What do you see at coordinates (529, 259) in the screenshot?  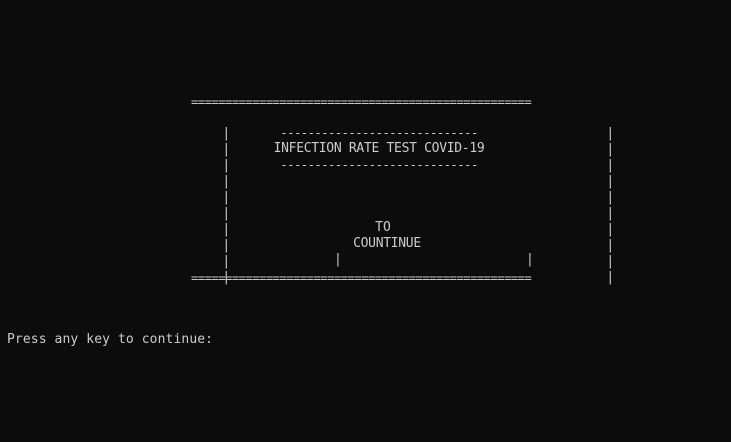 I see `button-right-bar: |` at bounding box center [529, 259].